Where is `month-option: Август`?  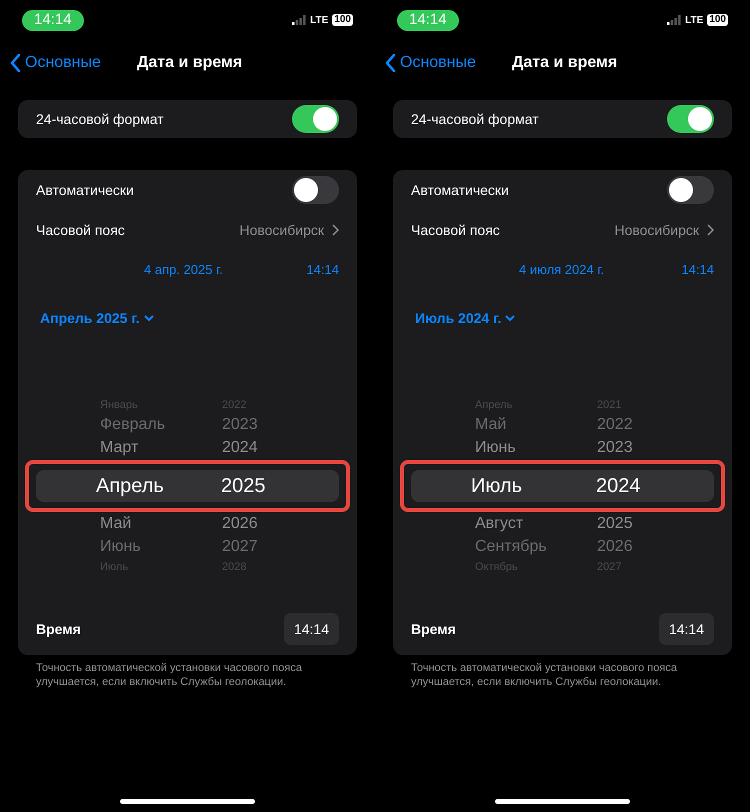
month-option: Август is located at coordinates (495, 524).